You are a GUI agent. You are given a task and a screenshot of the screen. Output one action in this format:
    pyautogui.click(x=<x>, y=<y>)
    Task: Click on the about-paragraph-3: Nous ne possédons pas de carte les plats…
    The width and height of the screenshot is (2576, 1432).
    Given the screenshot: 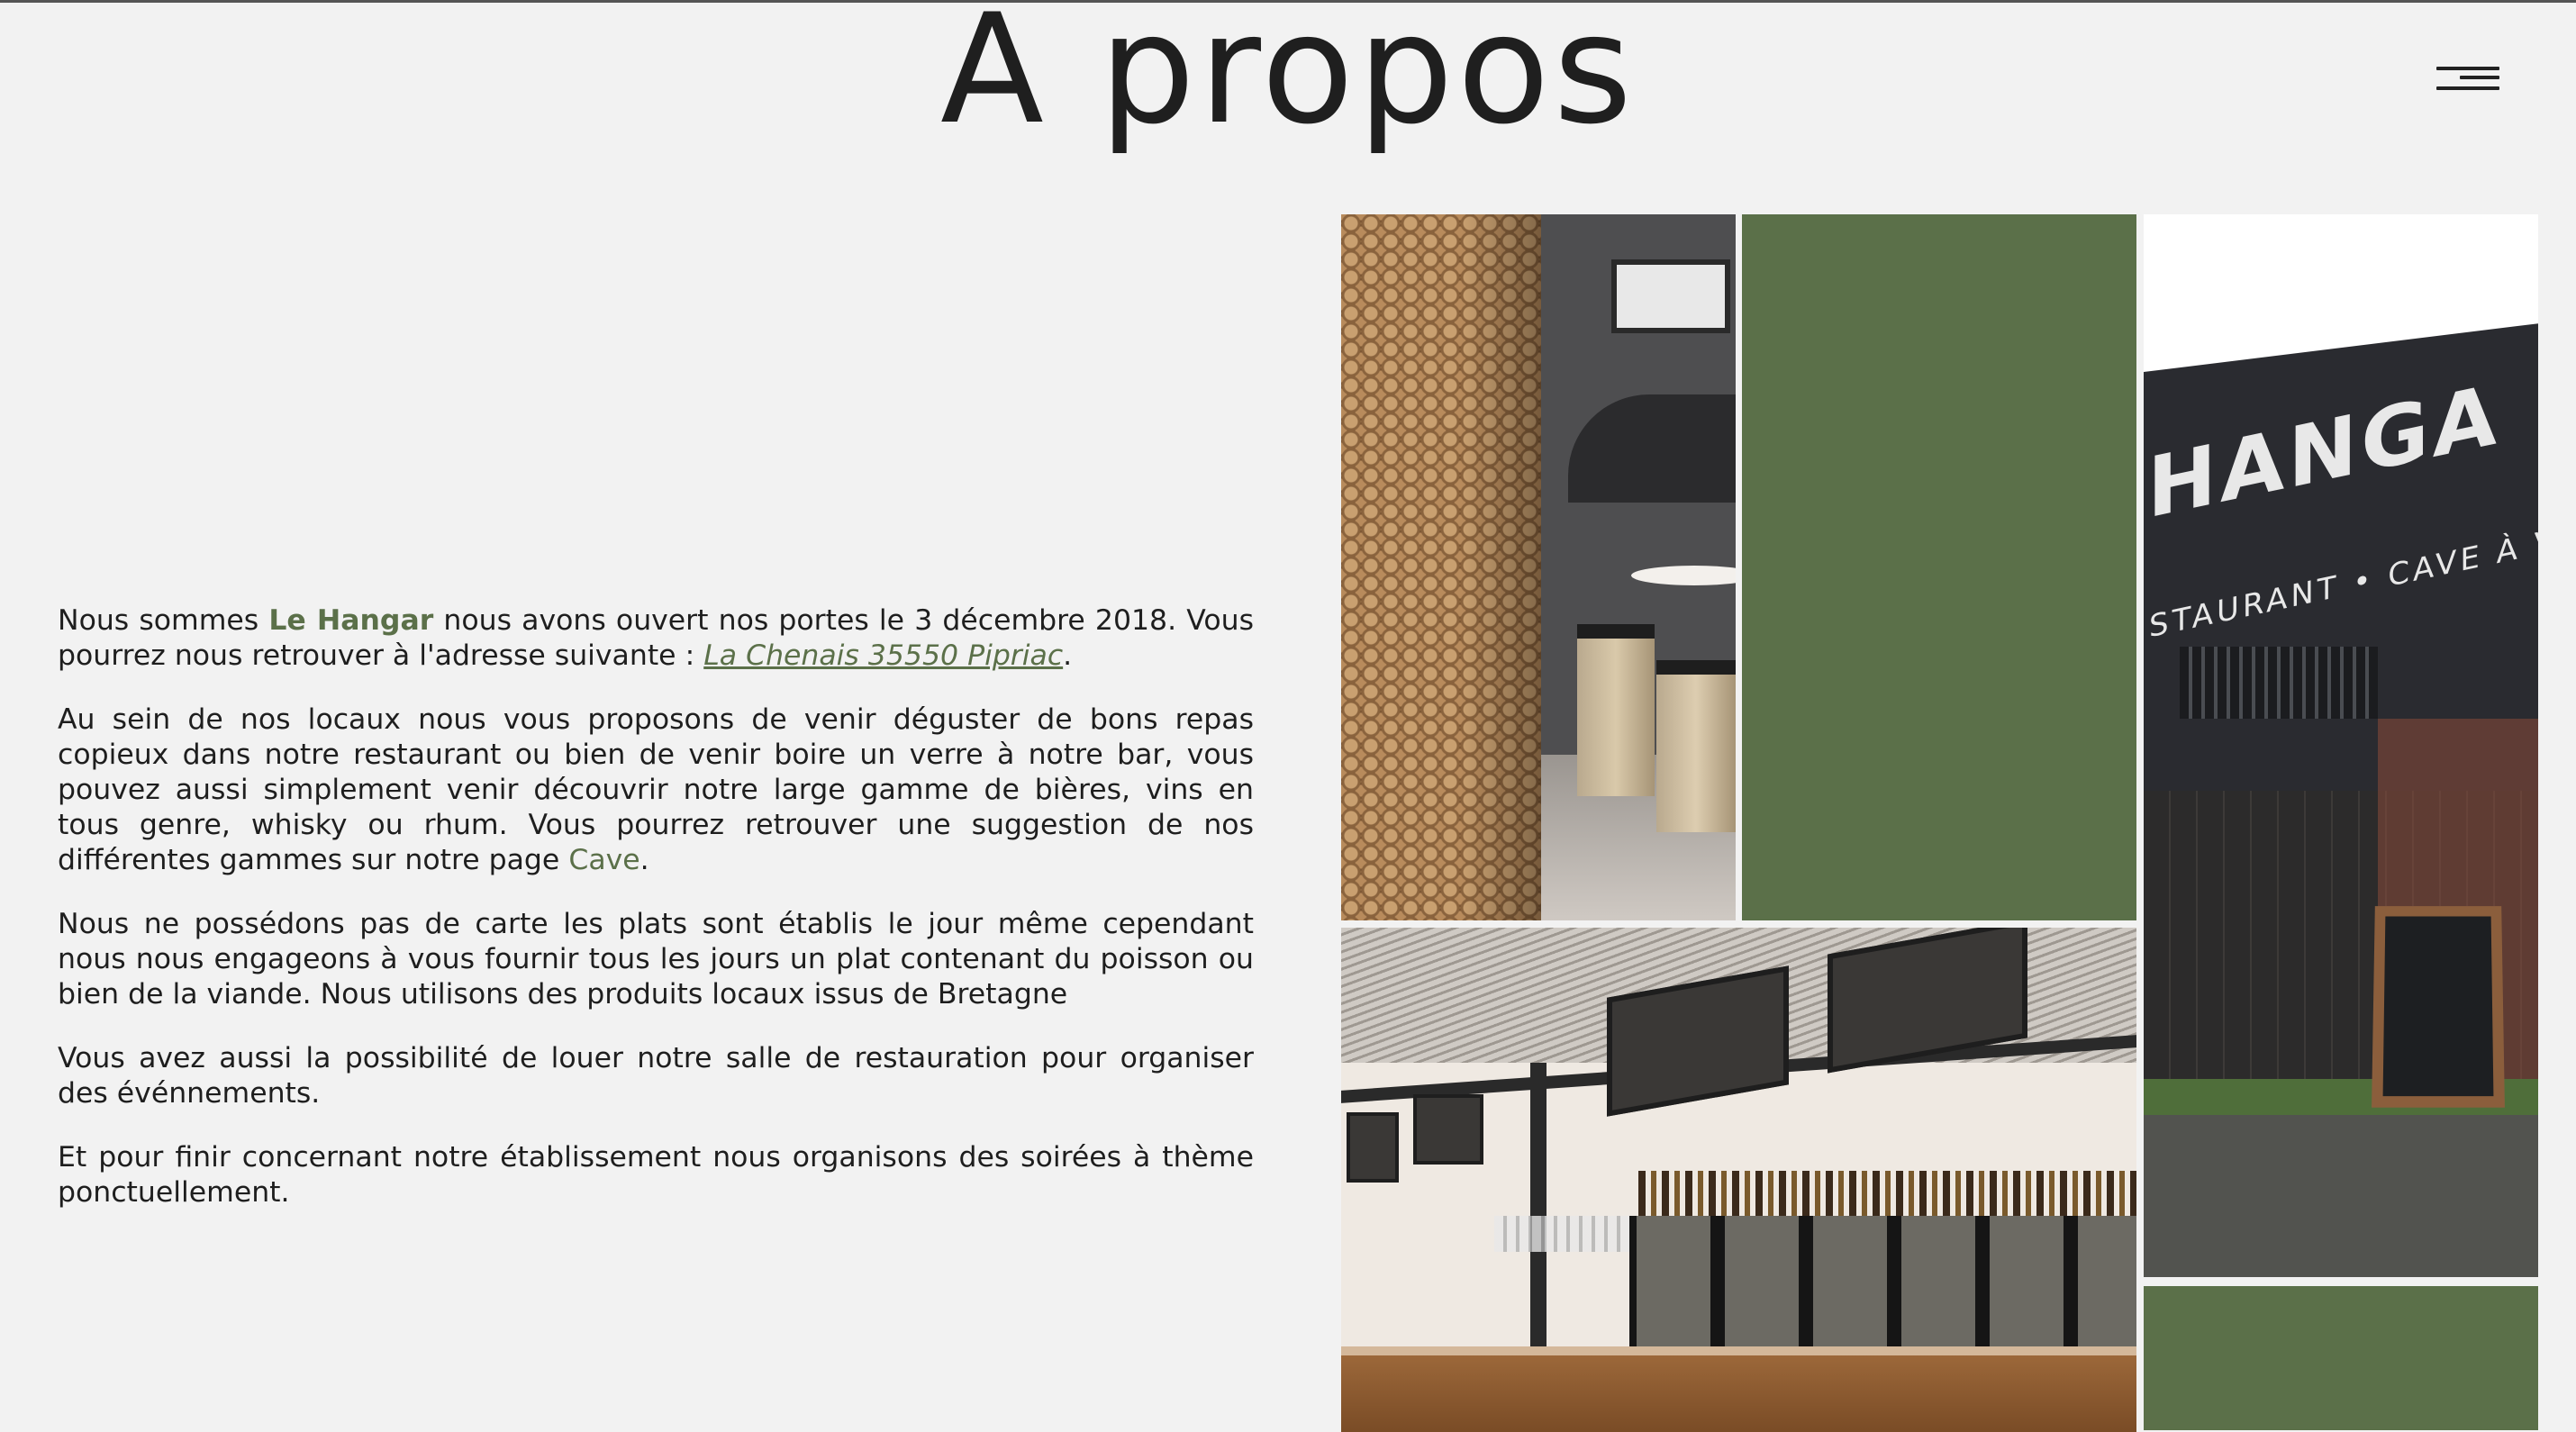 What is the action you would take?
    pyautogui.click(x=656, y=960)
    